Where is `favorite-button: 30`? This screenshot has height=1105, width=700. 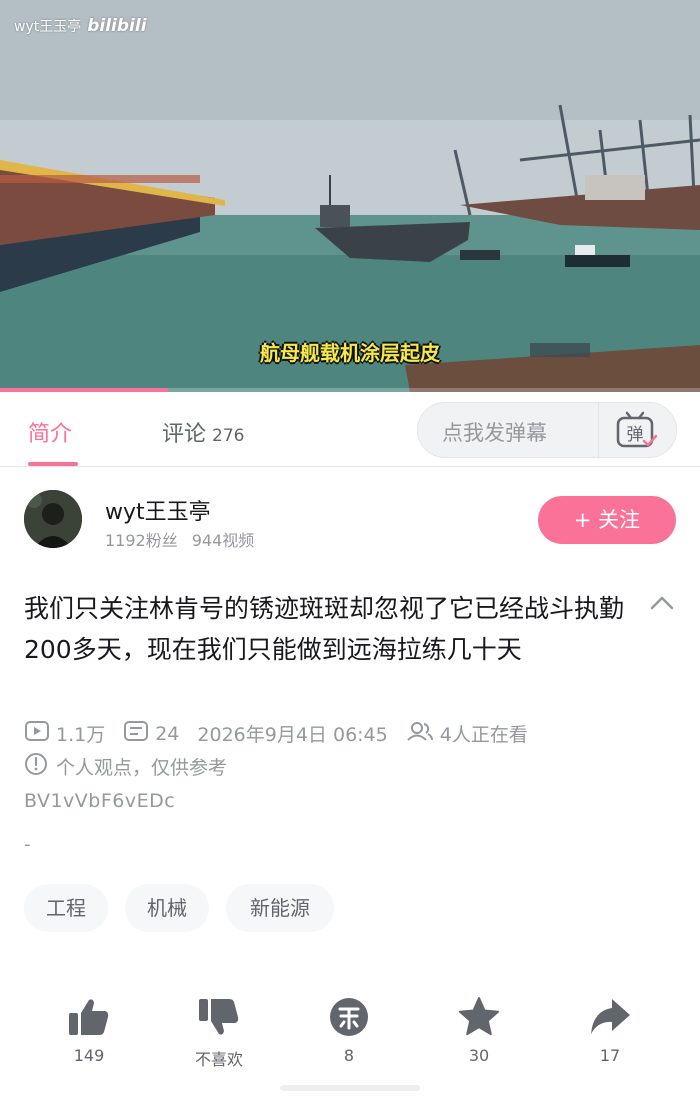 favorite-button: 30 is located at coordinates (479, 1030).